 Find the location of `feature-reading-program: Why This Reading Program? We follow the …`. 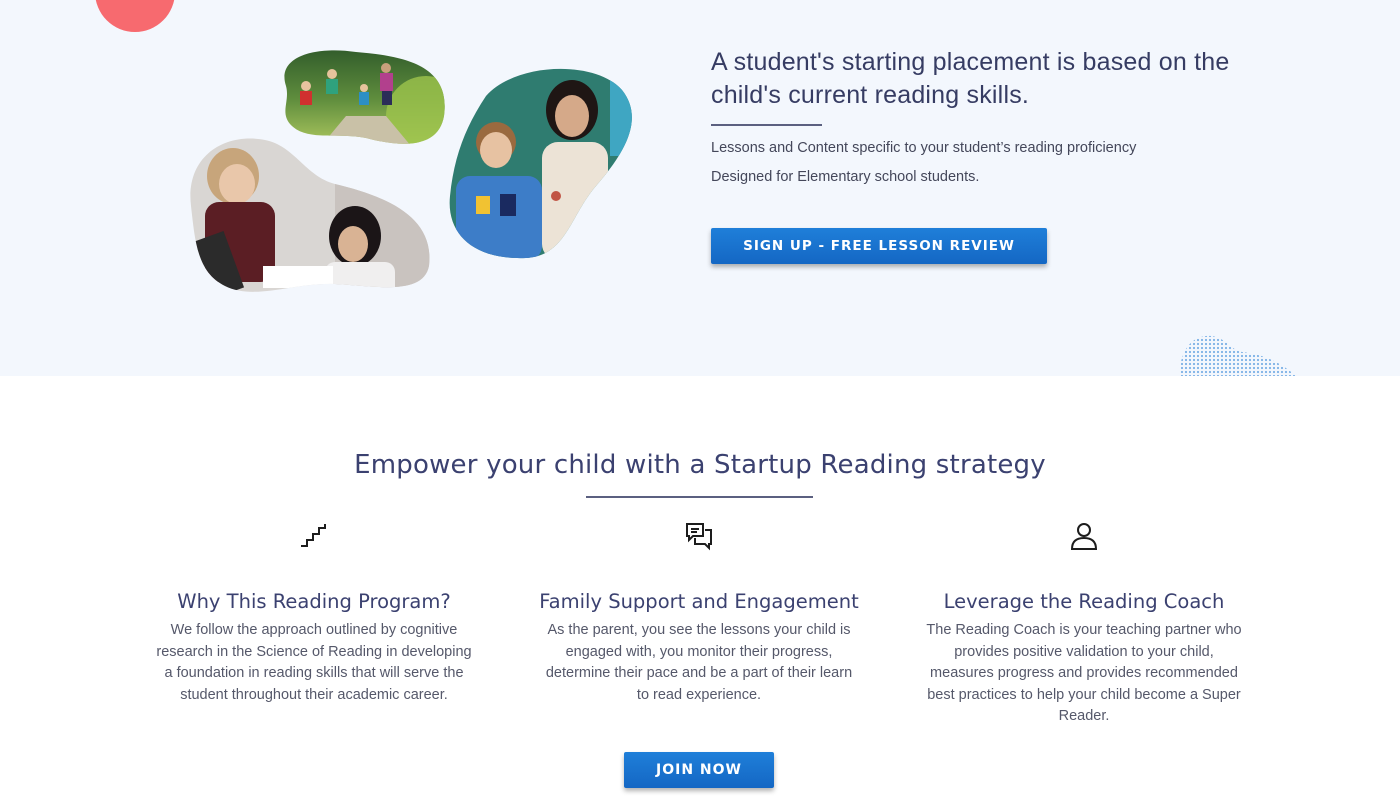

feature-reading-program: Why This Reading Program? We follow the … is located at coordinates (314, 613).